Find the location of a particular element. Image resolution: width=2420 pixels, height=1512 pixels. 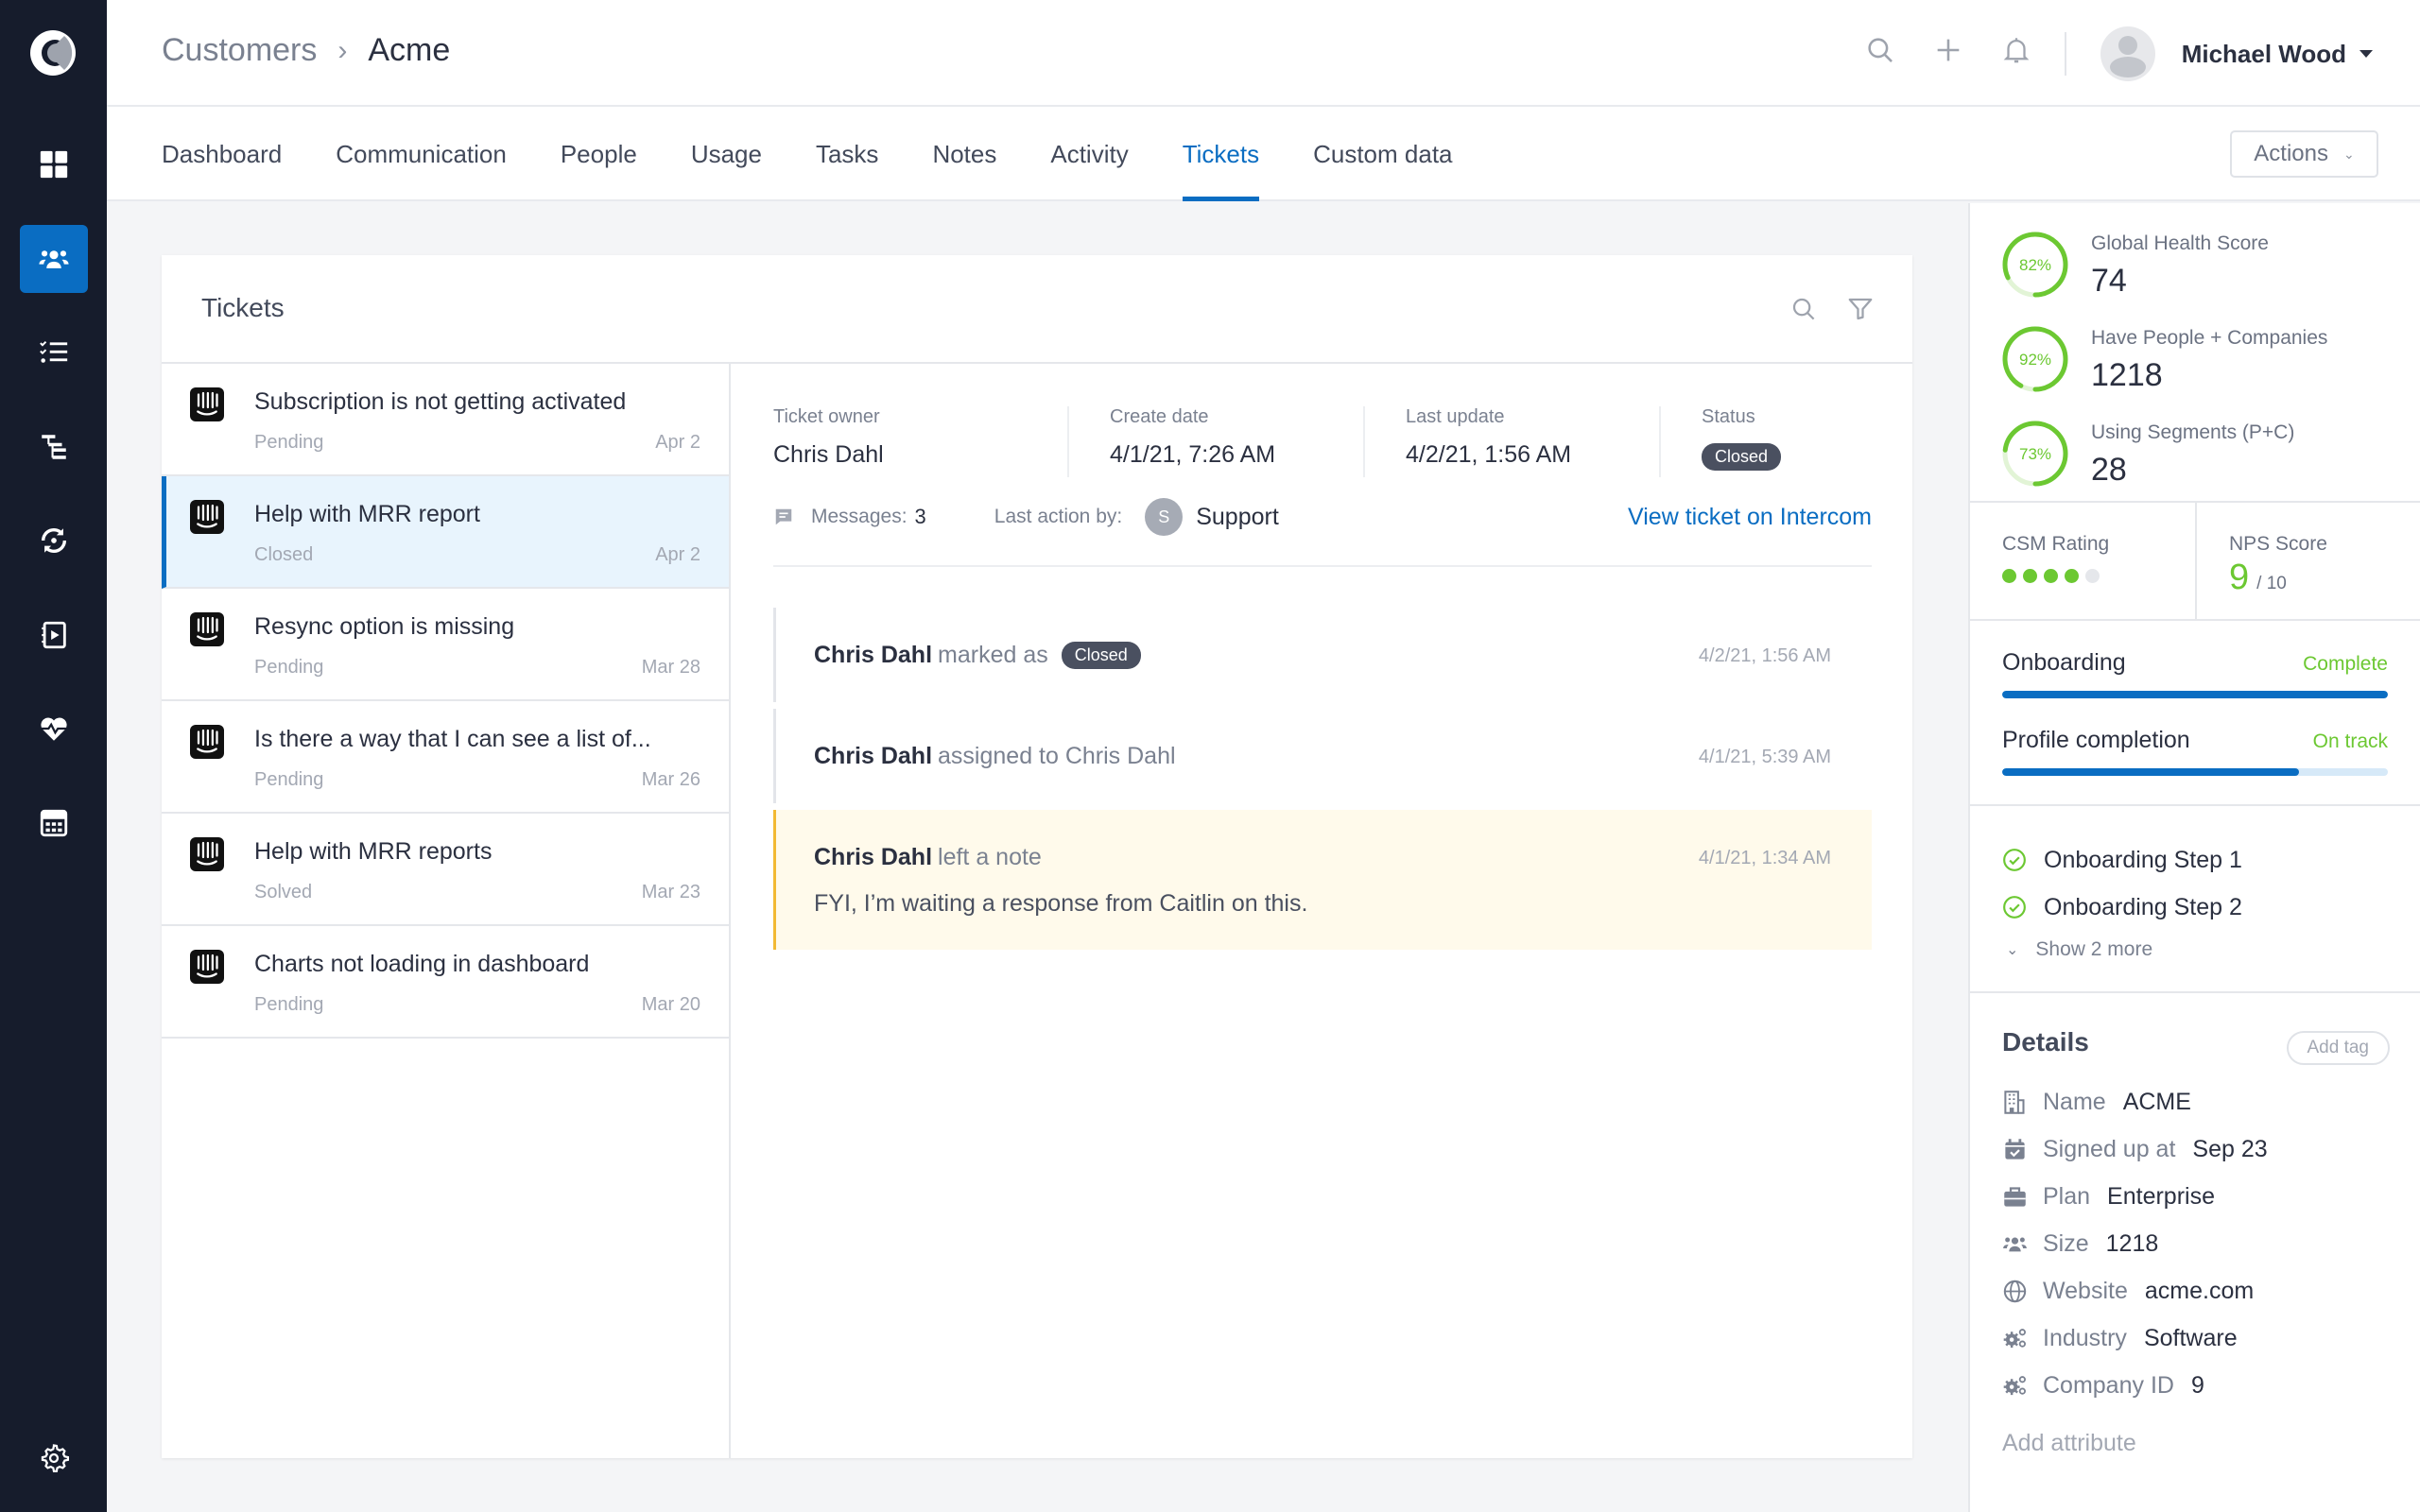

tab-usage: Usage is located at coordinates (726, 154).